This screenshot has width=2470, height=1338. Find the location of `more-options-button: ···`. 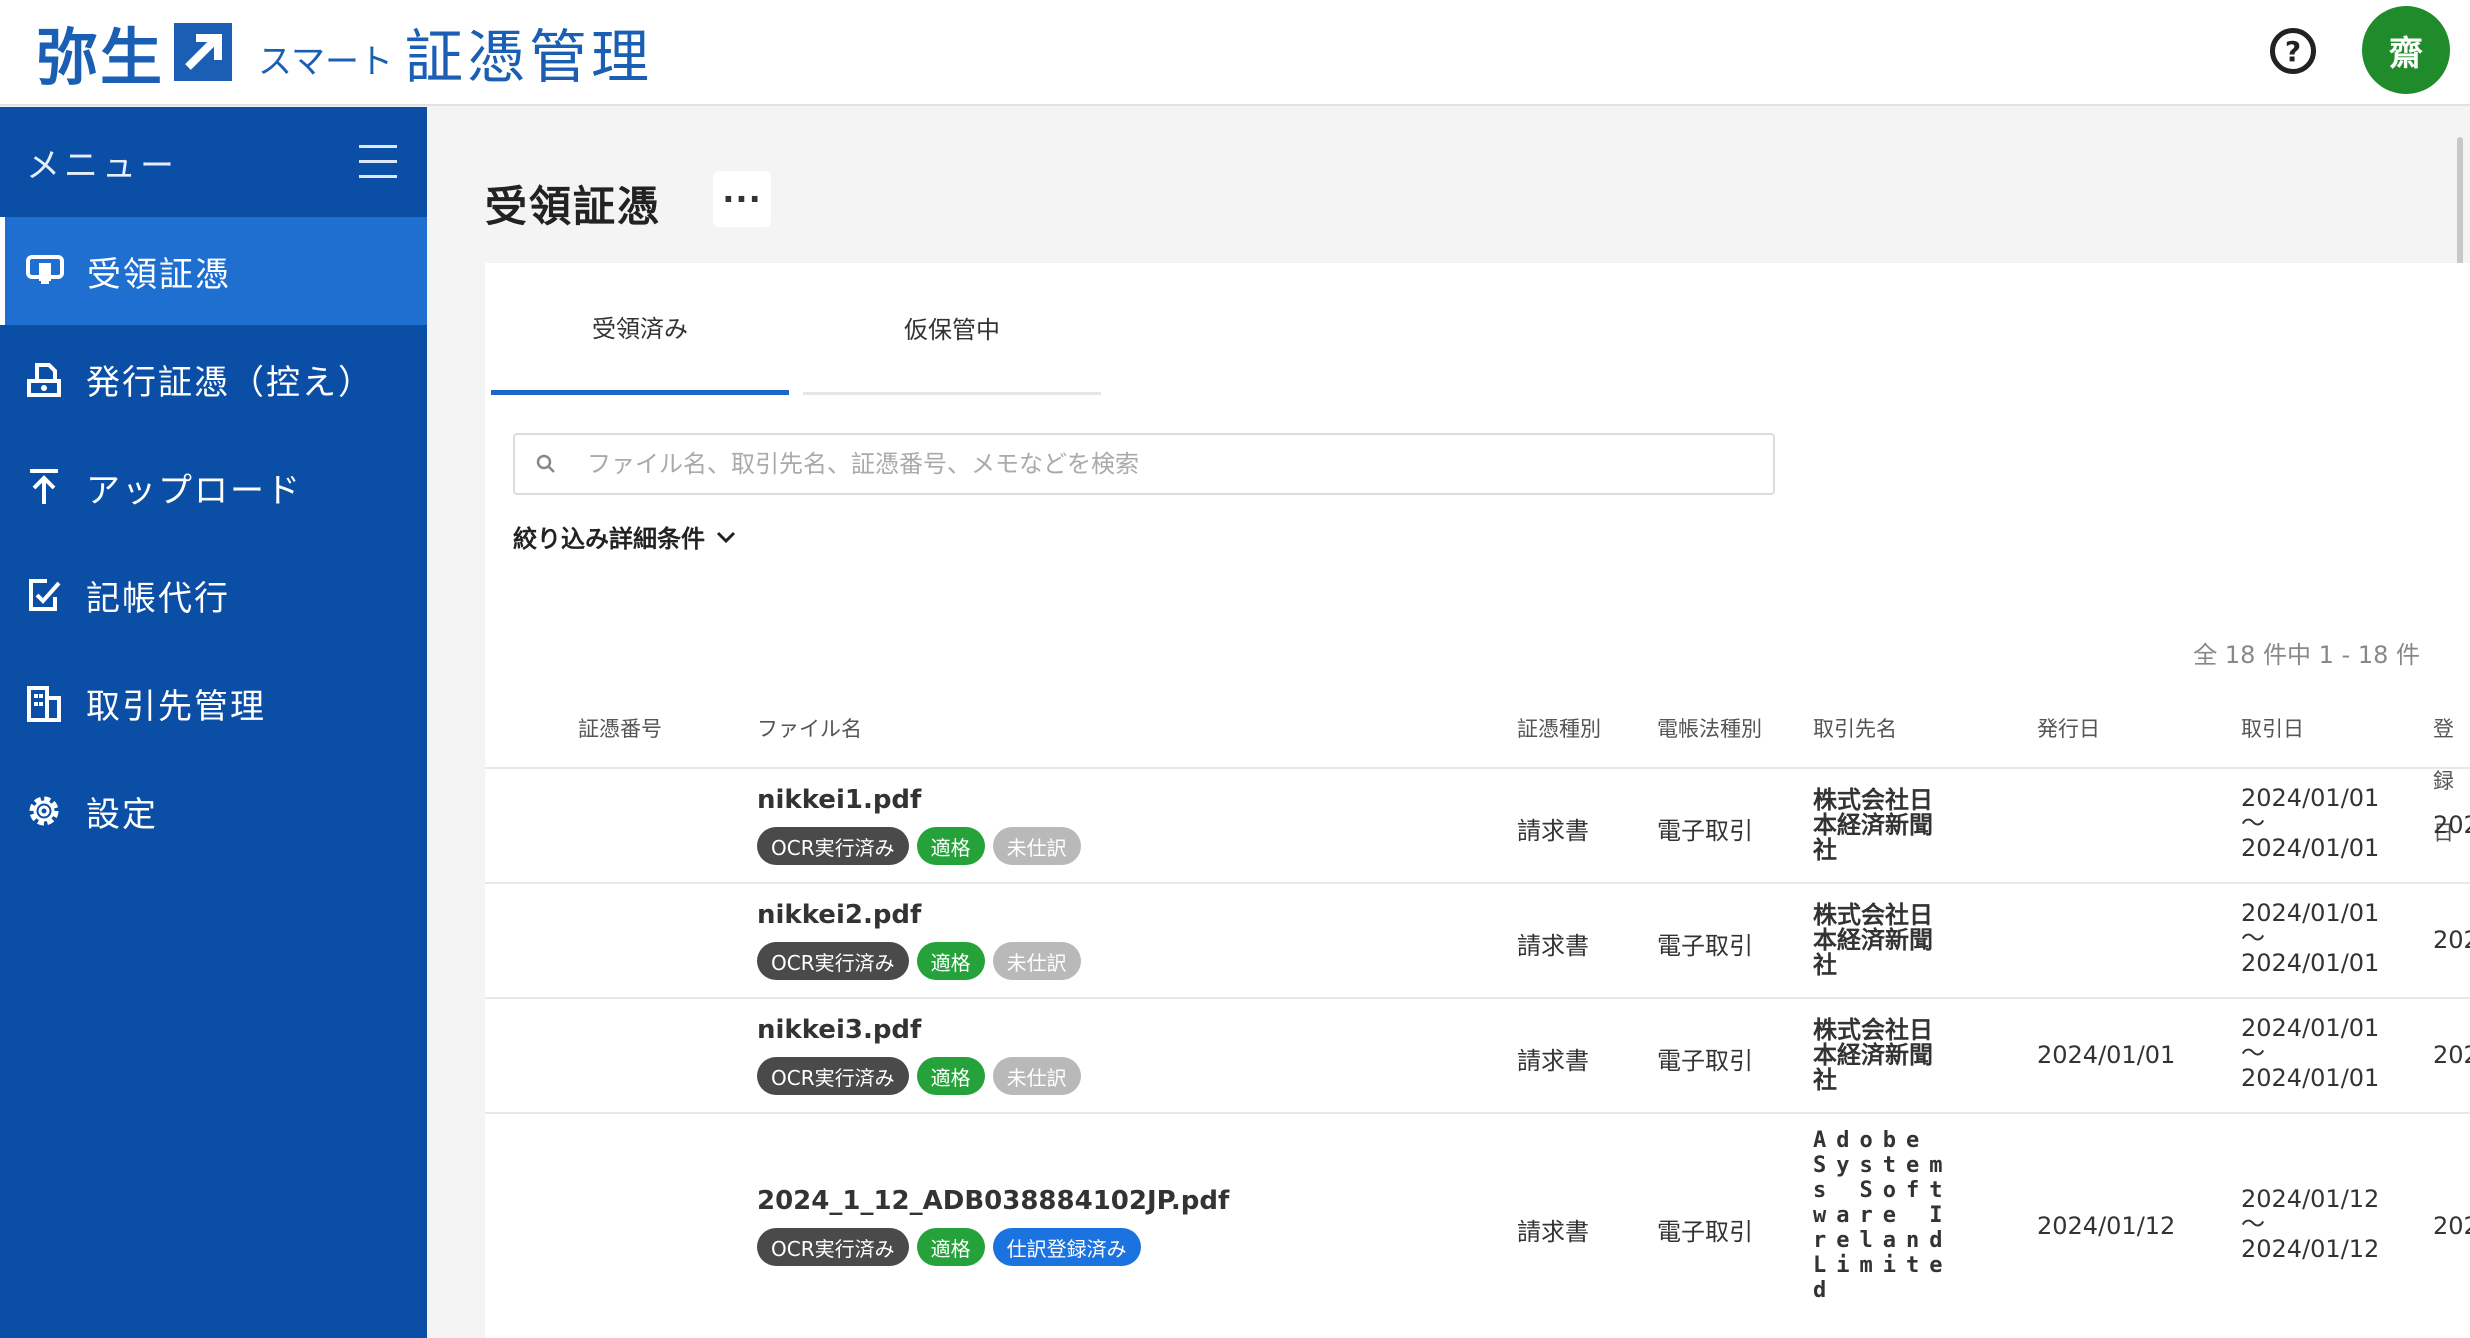

more-options-button: ··· is located at coordinates (742, 199).